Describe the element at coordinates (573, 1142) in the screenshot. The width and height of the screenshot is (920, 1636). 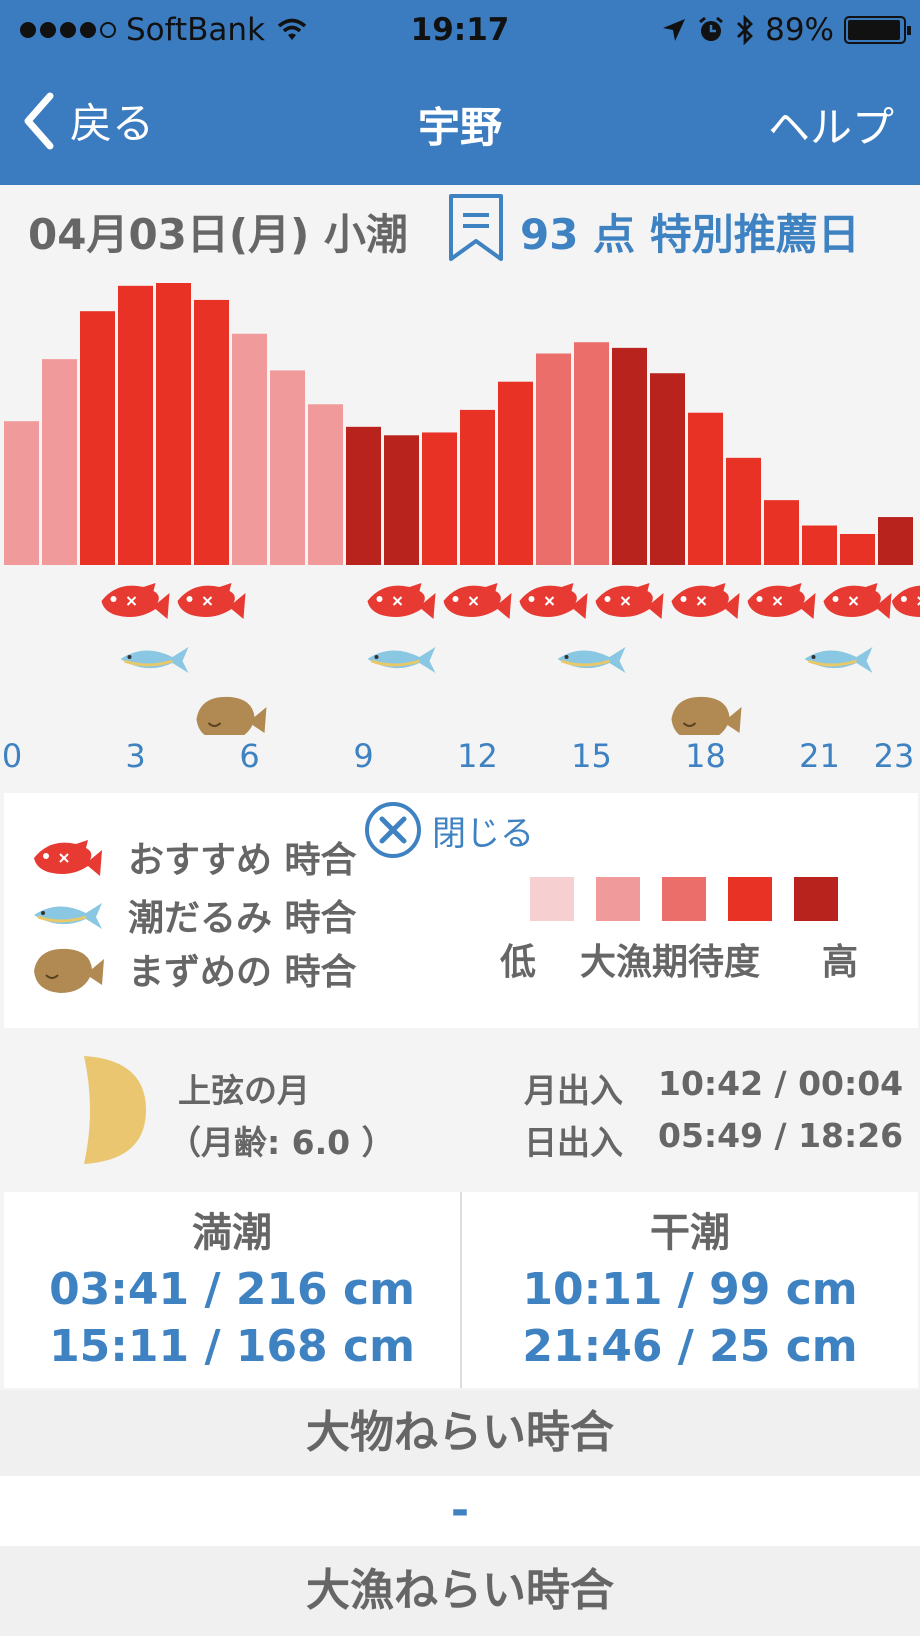
I see `sunrise-label: 日出入` at that location.